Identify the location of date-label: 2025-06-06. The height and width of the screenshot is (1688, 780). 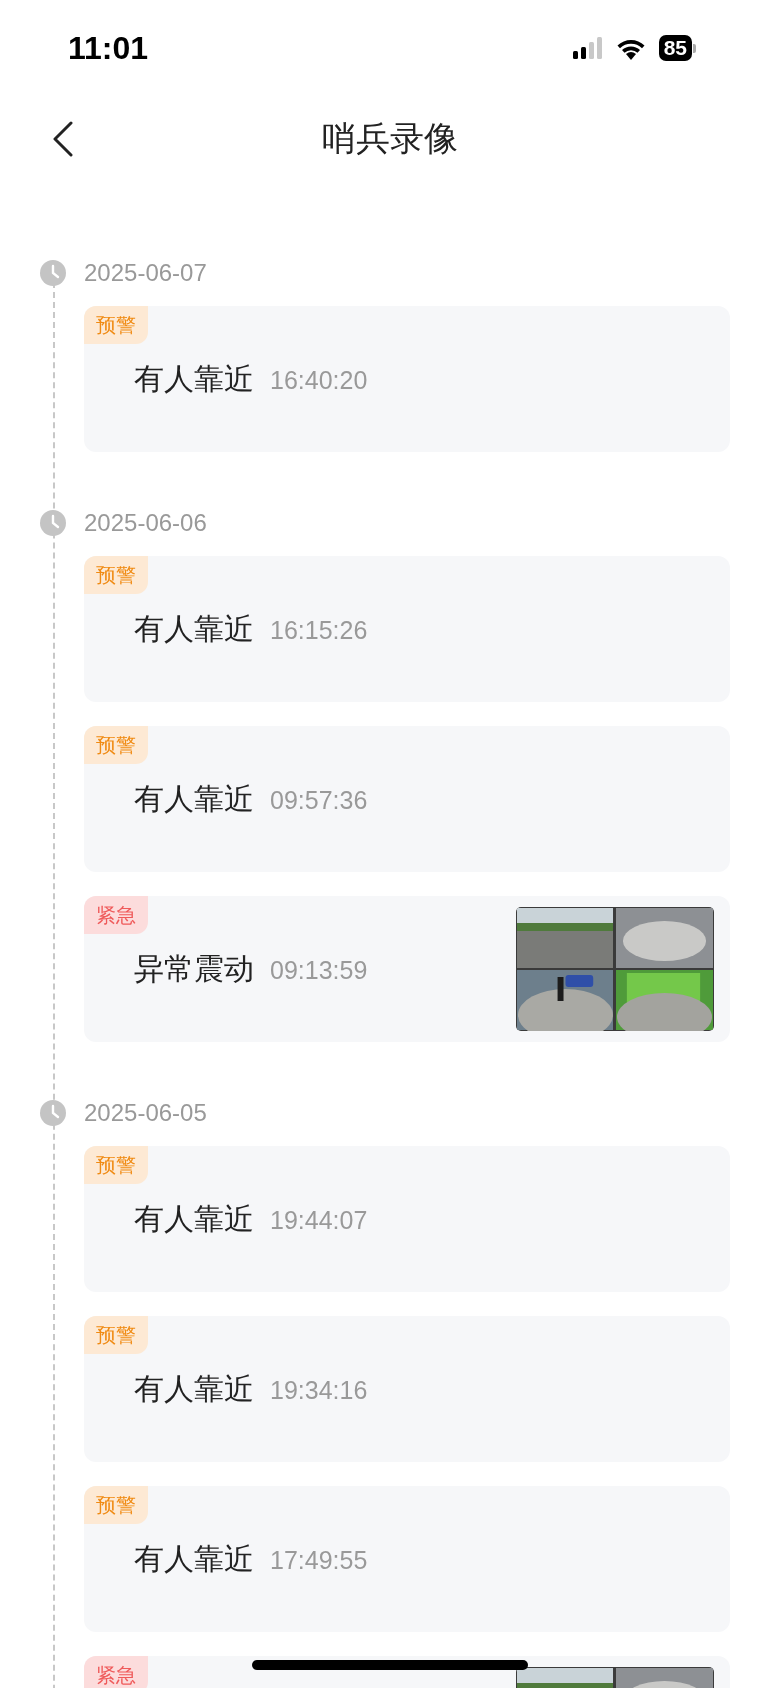
(145, 523).